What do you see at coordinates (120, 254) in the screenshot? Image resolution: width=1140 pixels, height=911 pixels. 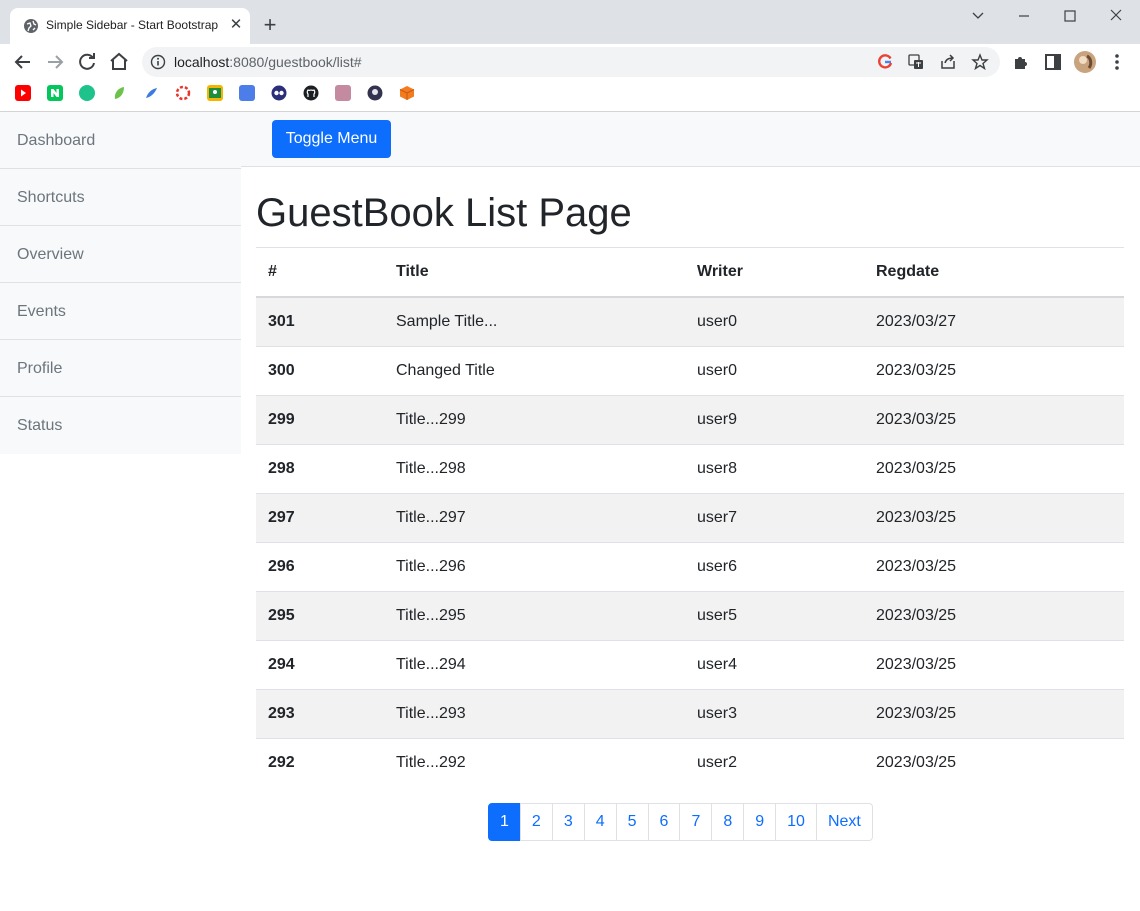 I see `sidebar-item-overview: Overview` at bounding box center [120, 254].